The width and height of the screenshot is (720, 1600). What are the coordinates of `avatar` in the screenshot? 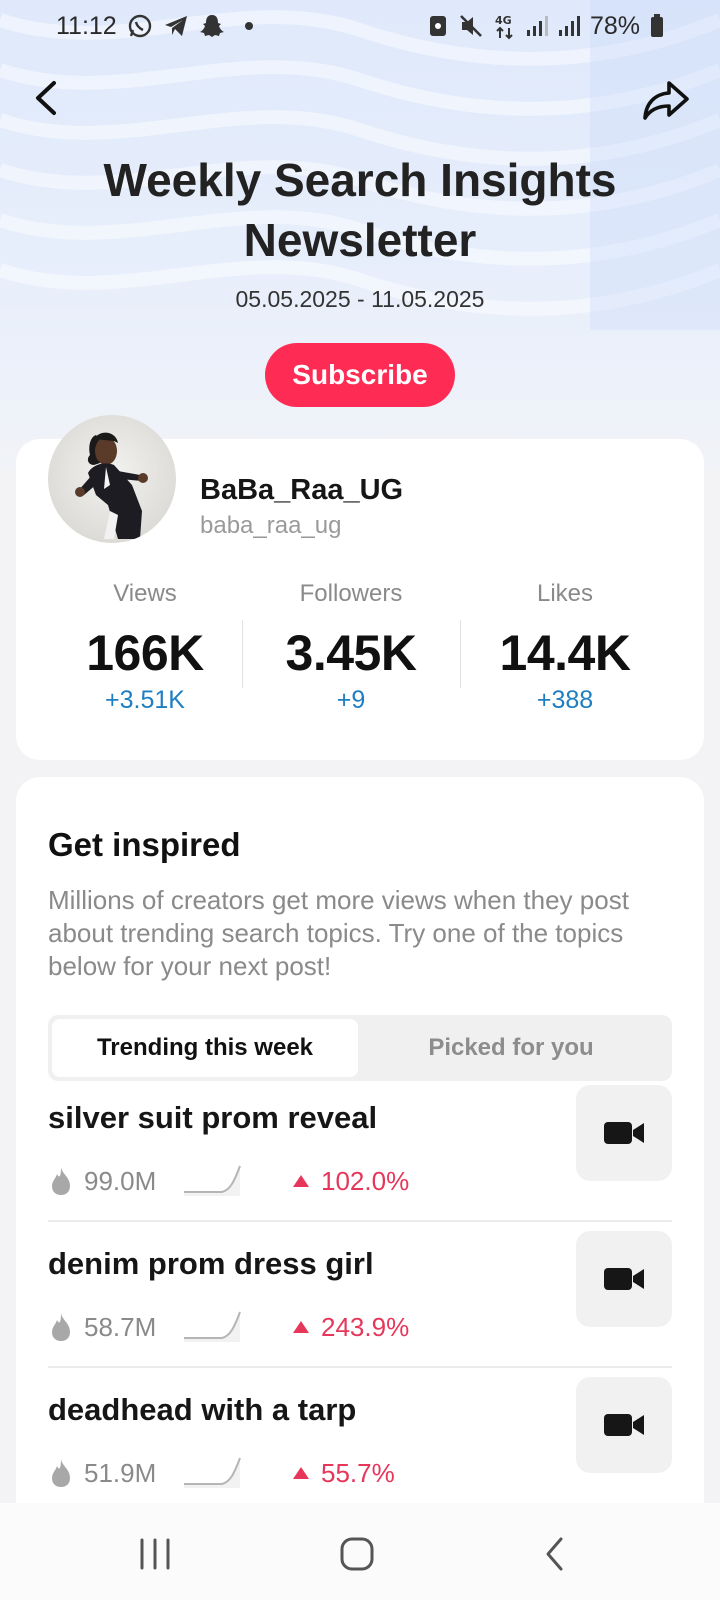 It's located at (112, 479).